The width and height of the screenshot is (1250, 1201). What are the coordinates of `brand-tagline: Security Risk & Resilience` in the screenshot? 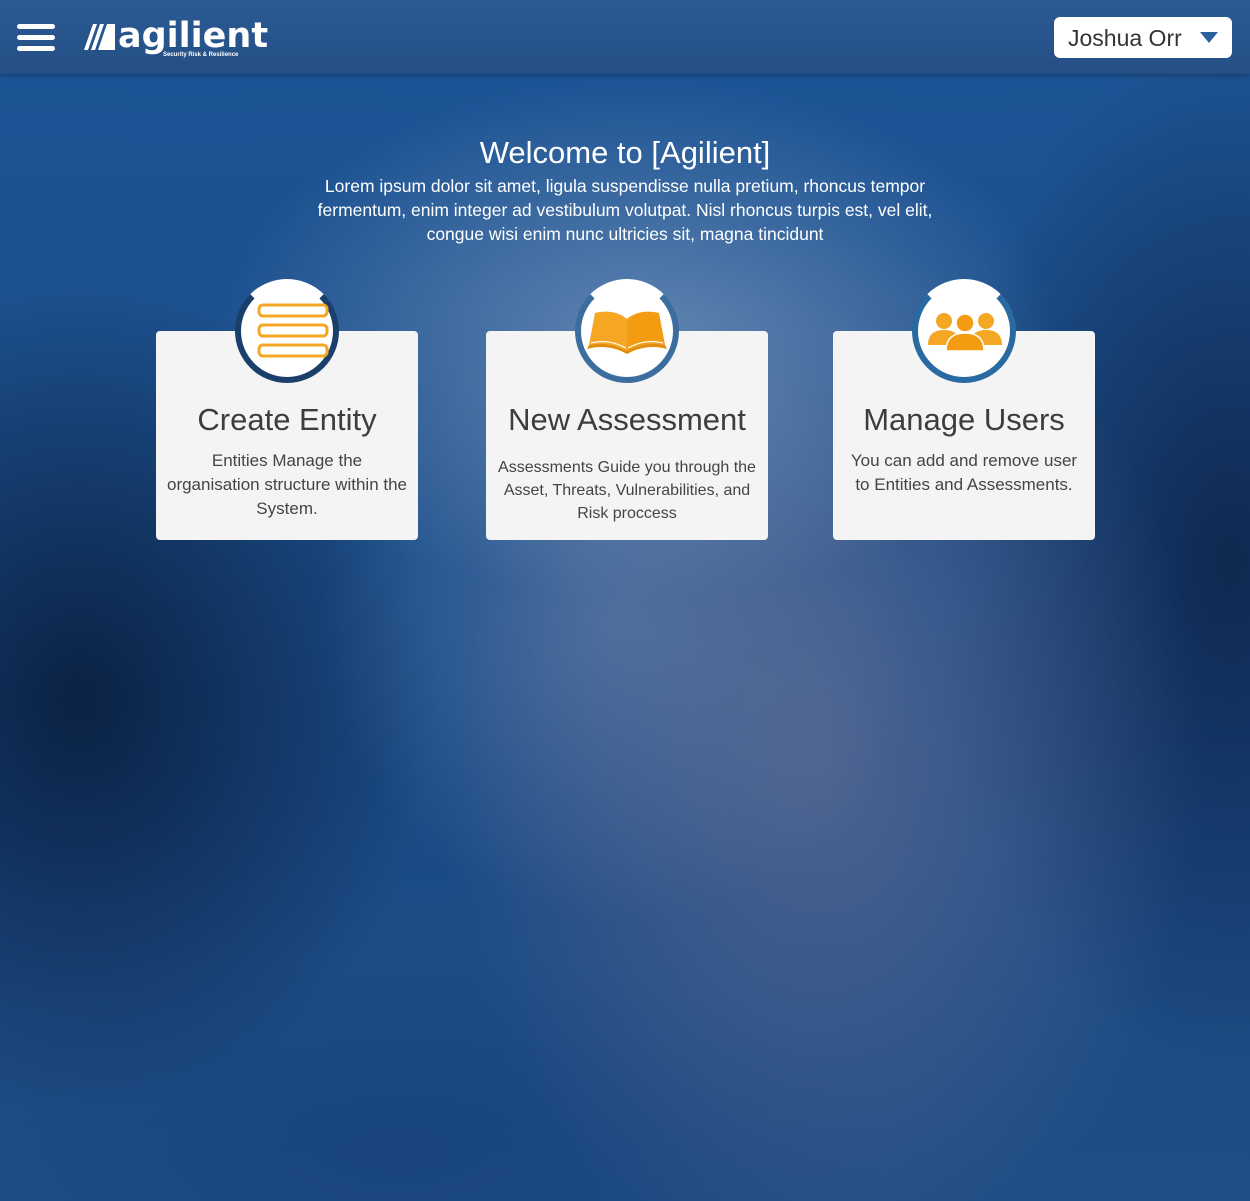 It's located at (201, 55).